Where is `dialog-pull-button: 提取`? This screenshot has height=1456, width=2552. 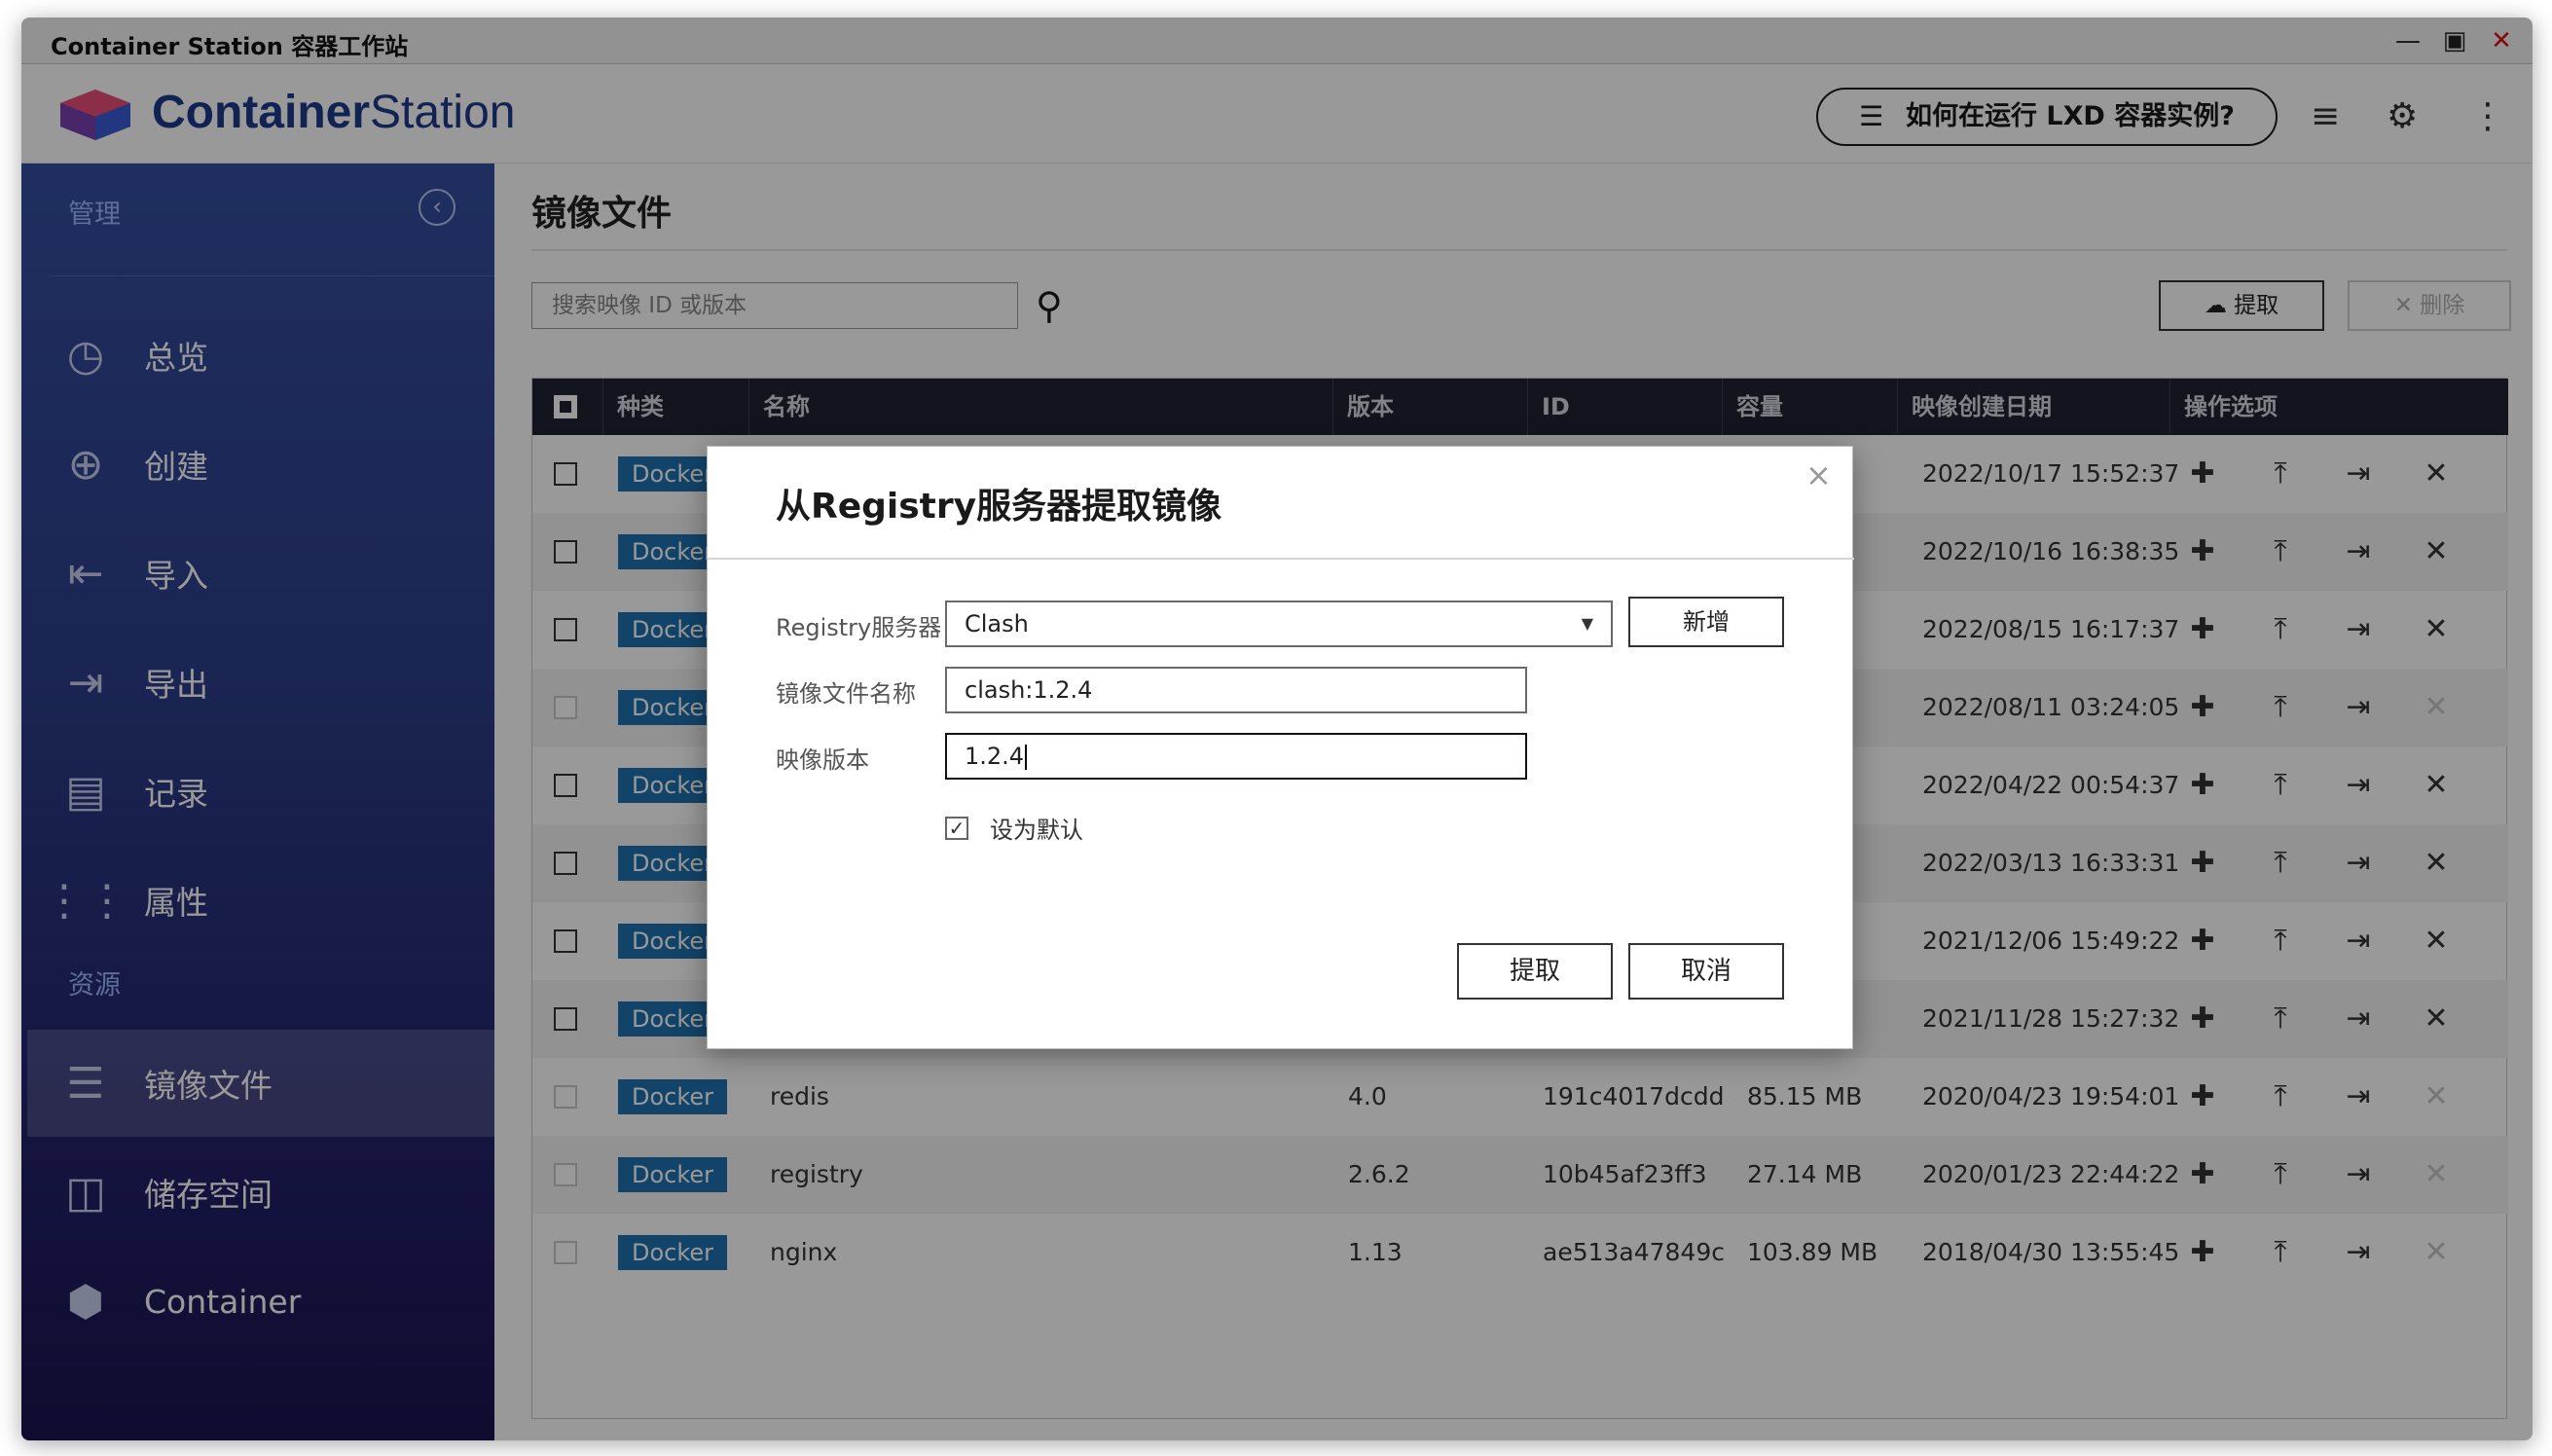
dialog-pull-button: 提取 is located at coordinates (1535, 971).